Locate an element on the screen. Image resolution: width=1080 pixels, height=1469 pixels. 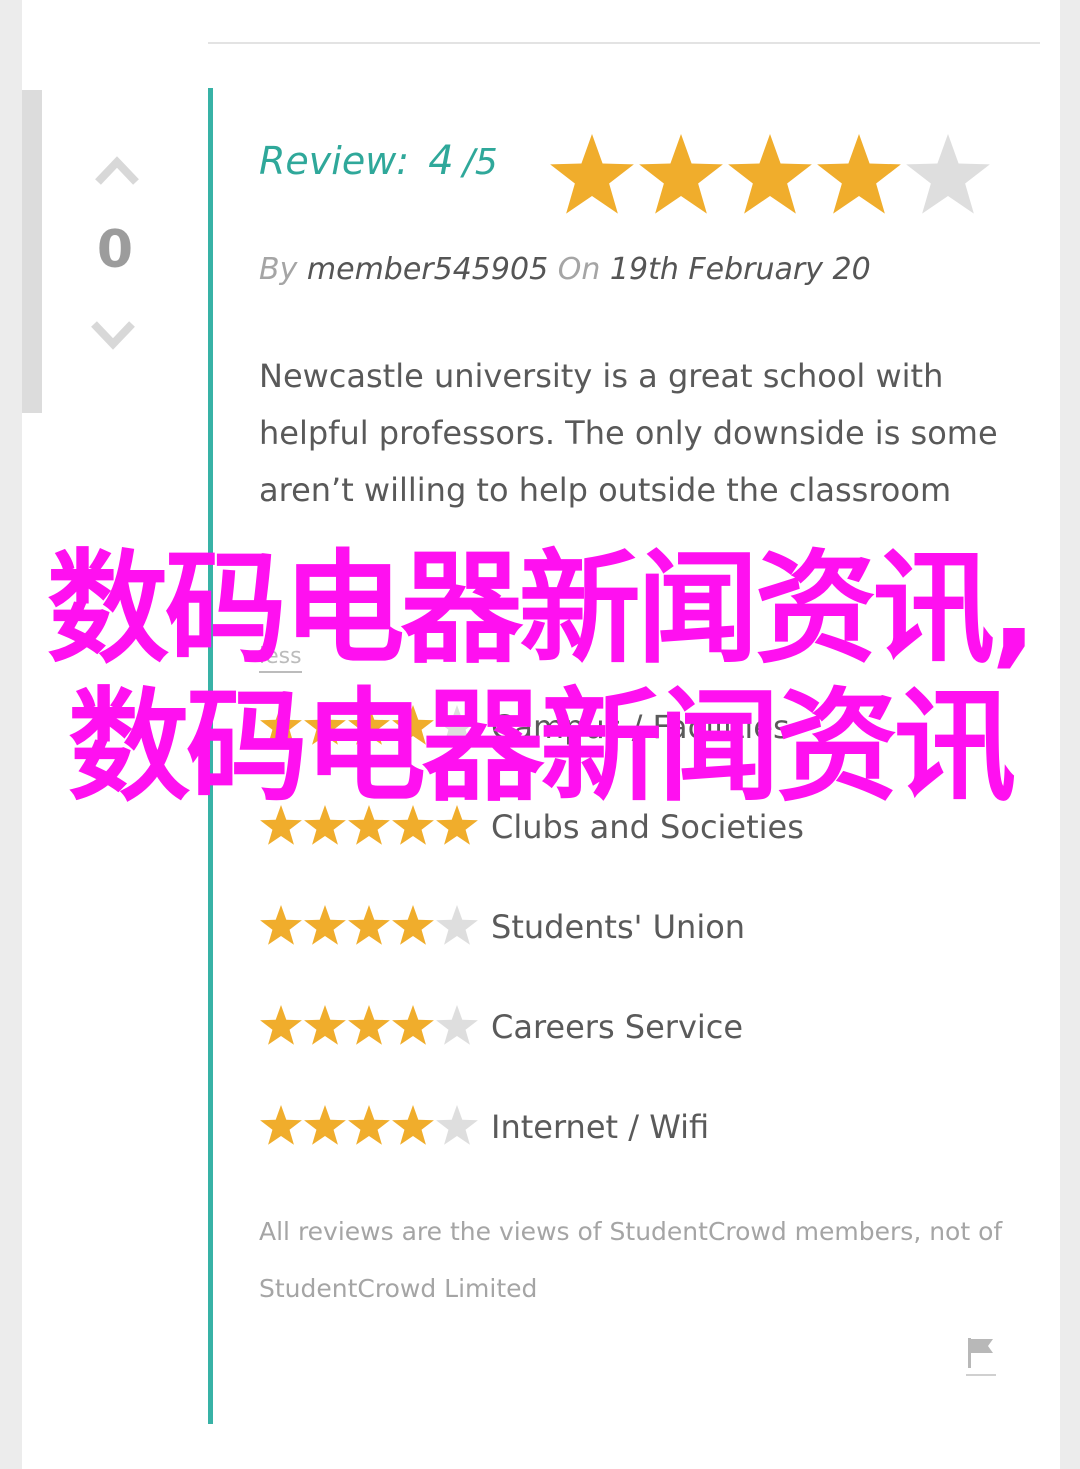
category-label: Students' Union is located at coordinates (618, 927).